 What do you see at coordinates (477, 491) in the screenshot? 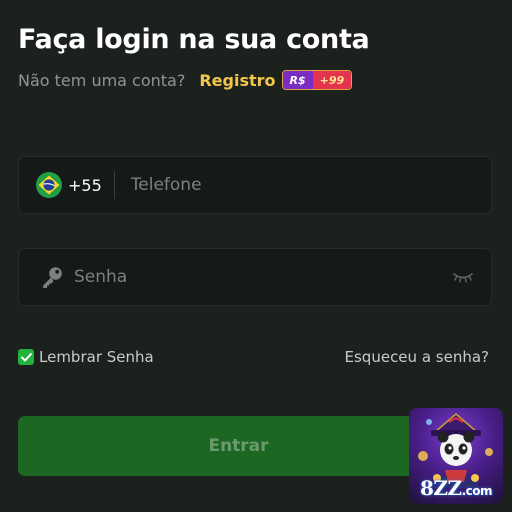
I see `promo-brand-suffix: .com` at bounding box center [477, 491].